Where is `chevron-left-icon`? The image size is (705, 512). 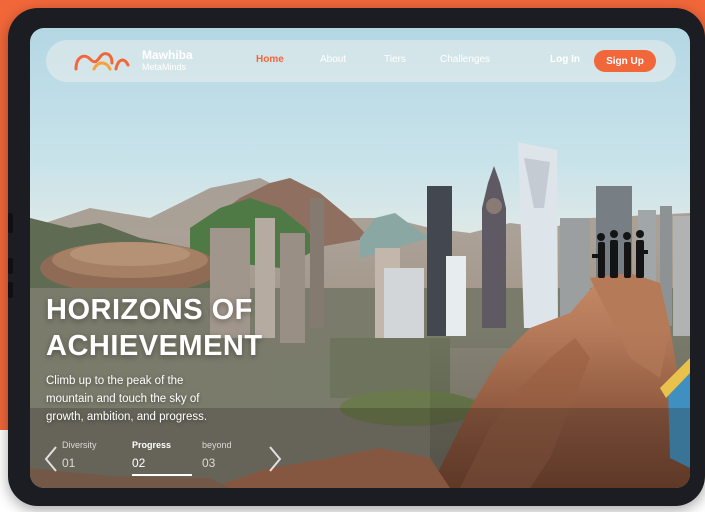
chevron-left-icon is located at coordinates (51, 459).